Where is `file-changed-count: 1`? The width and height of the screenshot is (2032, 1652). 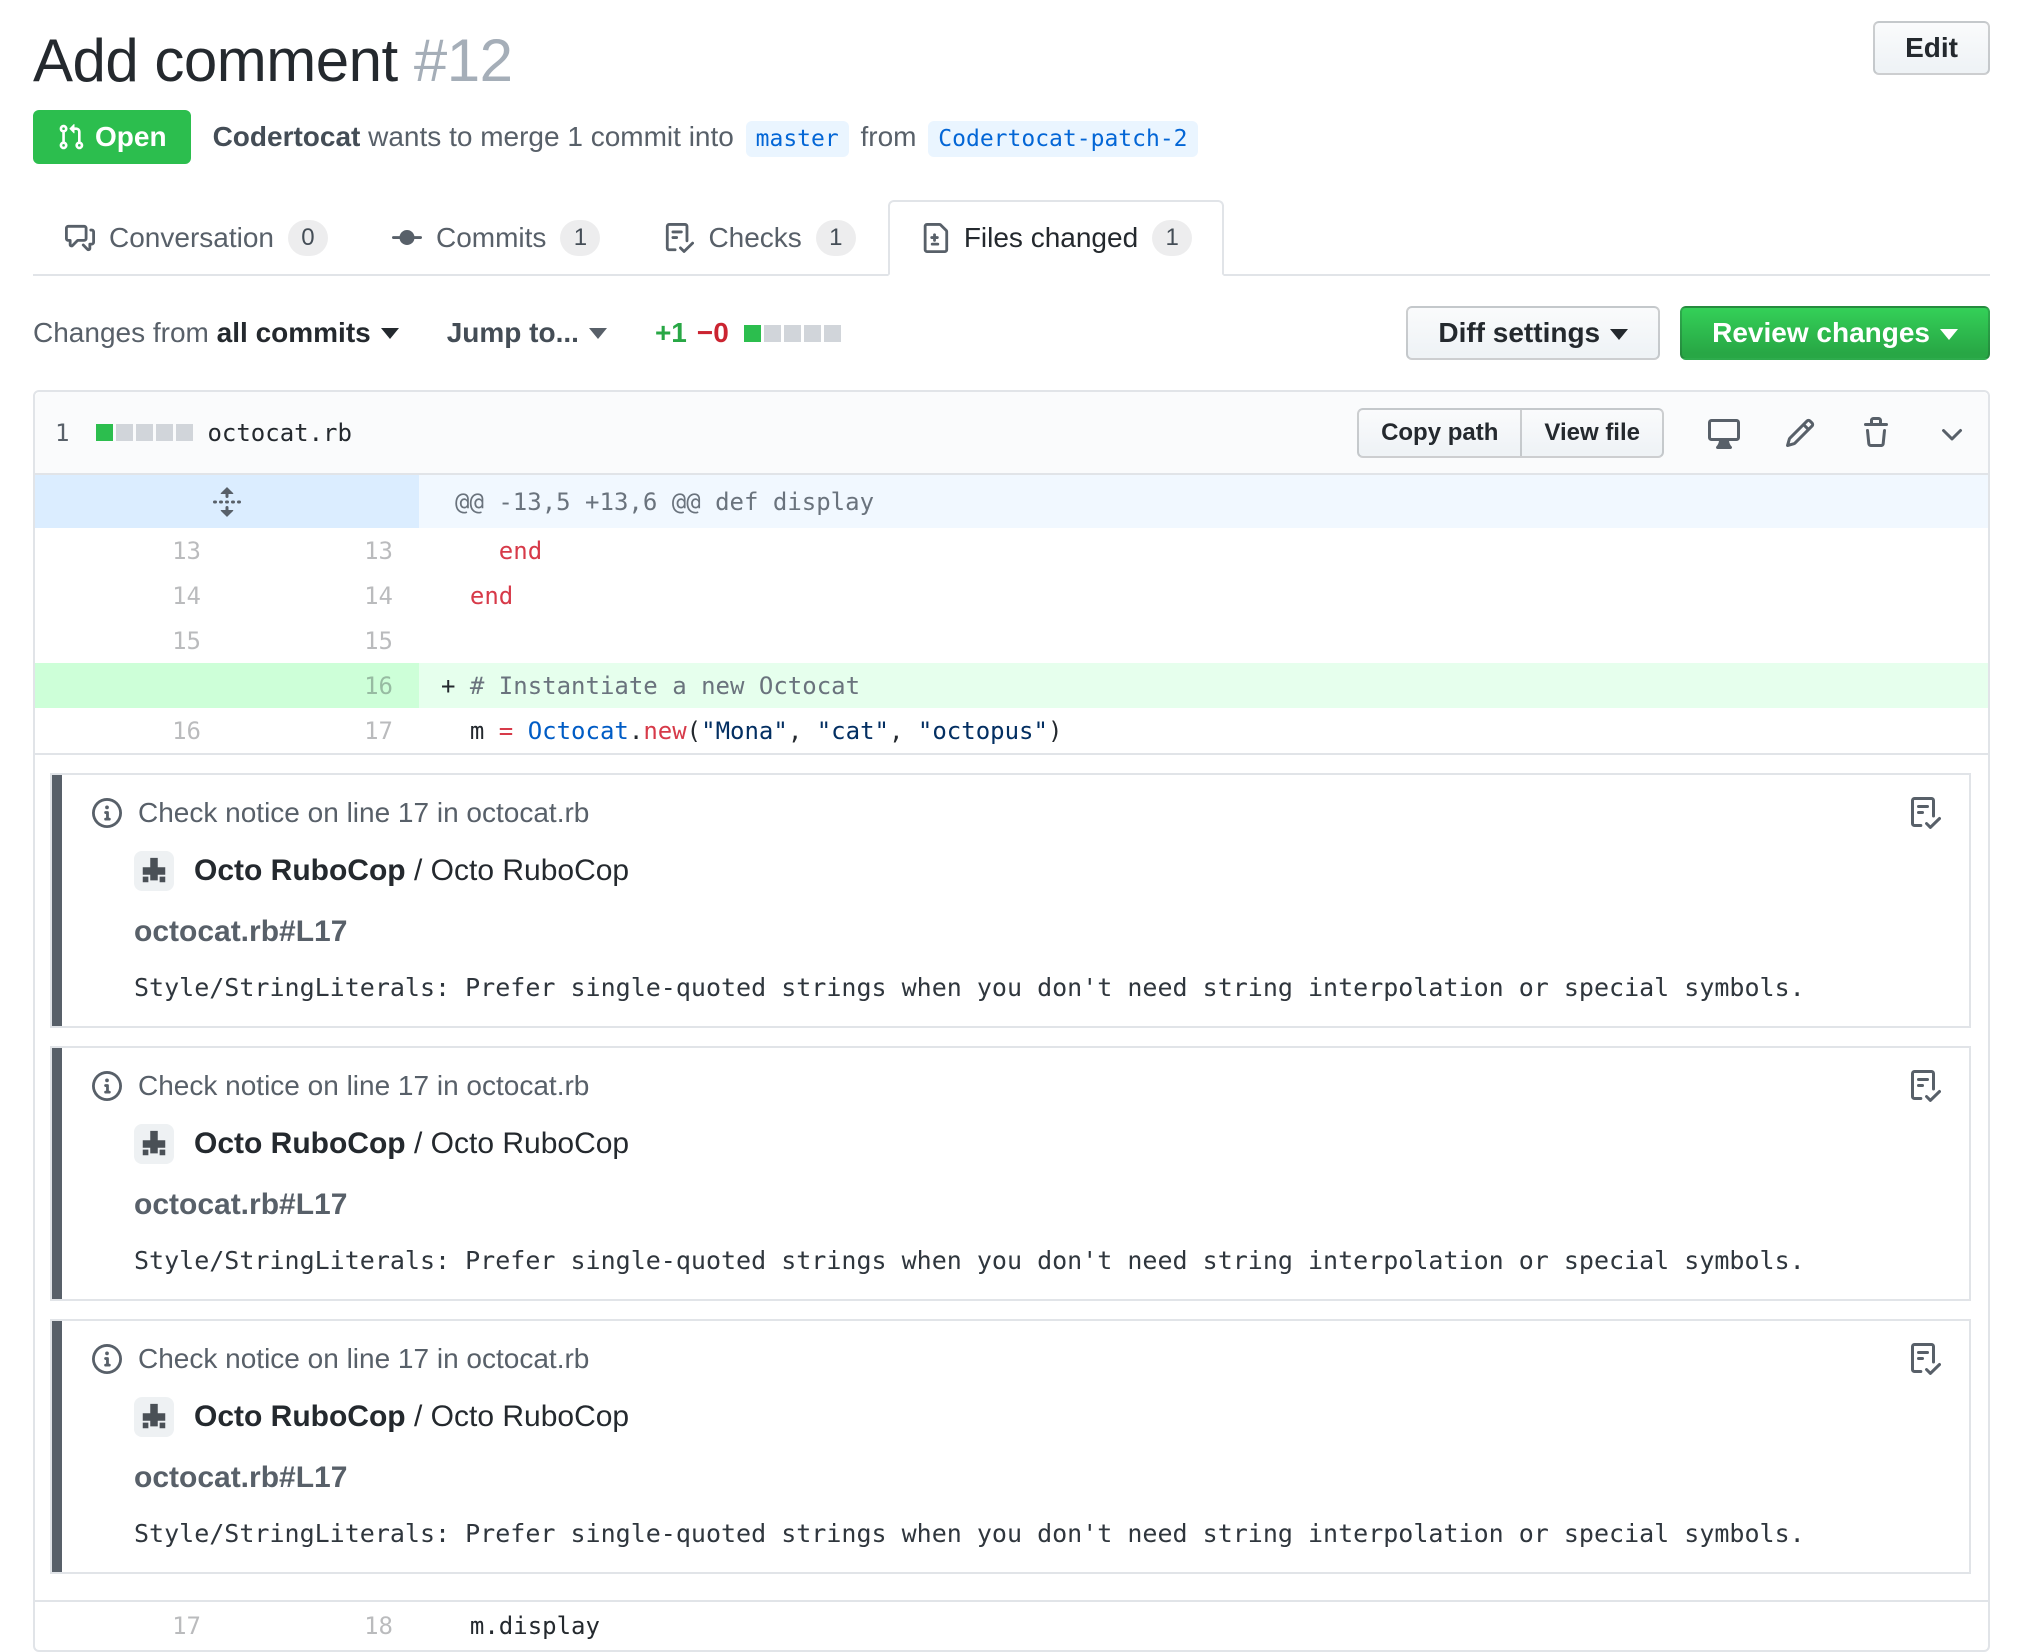
file-changed-count: 1 is located at coordinates (62, 432).